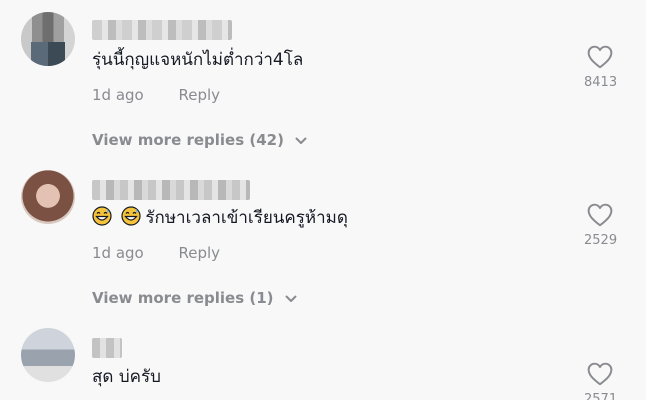  I want to click on view-more-replies-button: View more replies (1), so click(194, 298).